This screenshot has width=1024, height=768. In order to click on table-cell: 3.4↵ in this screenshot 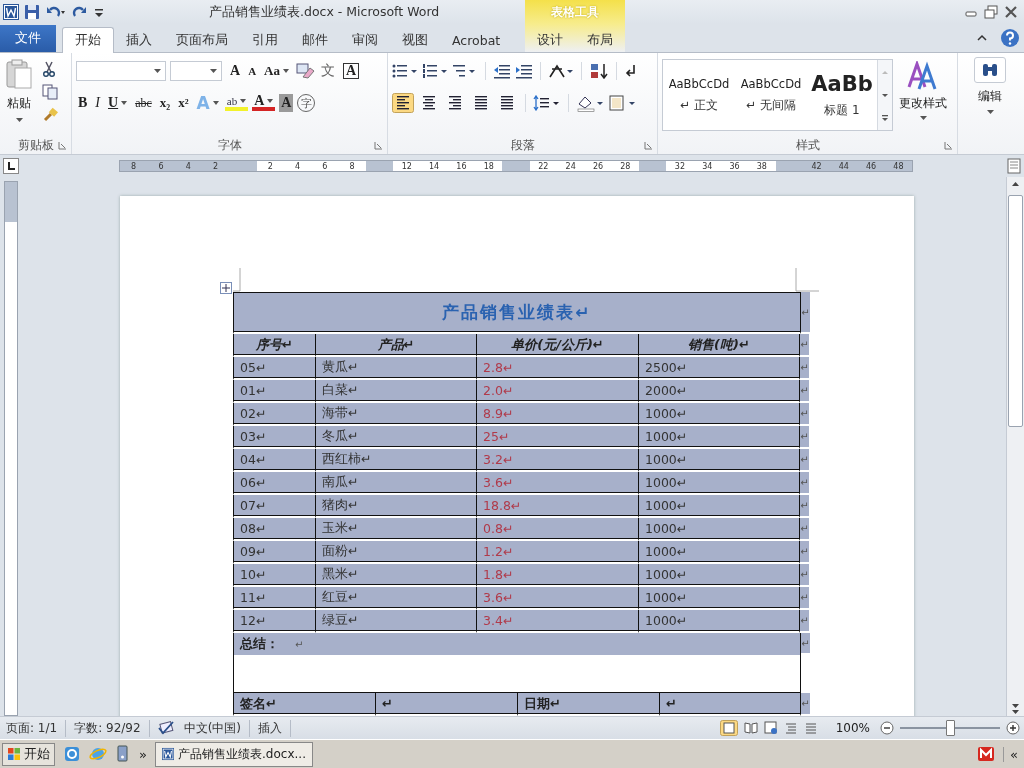, I will do `click(557, 621)`.